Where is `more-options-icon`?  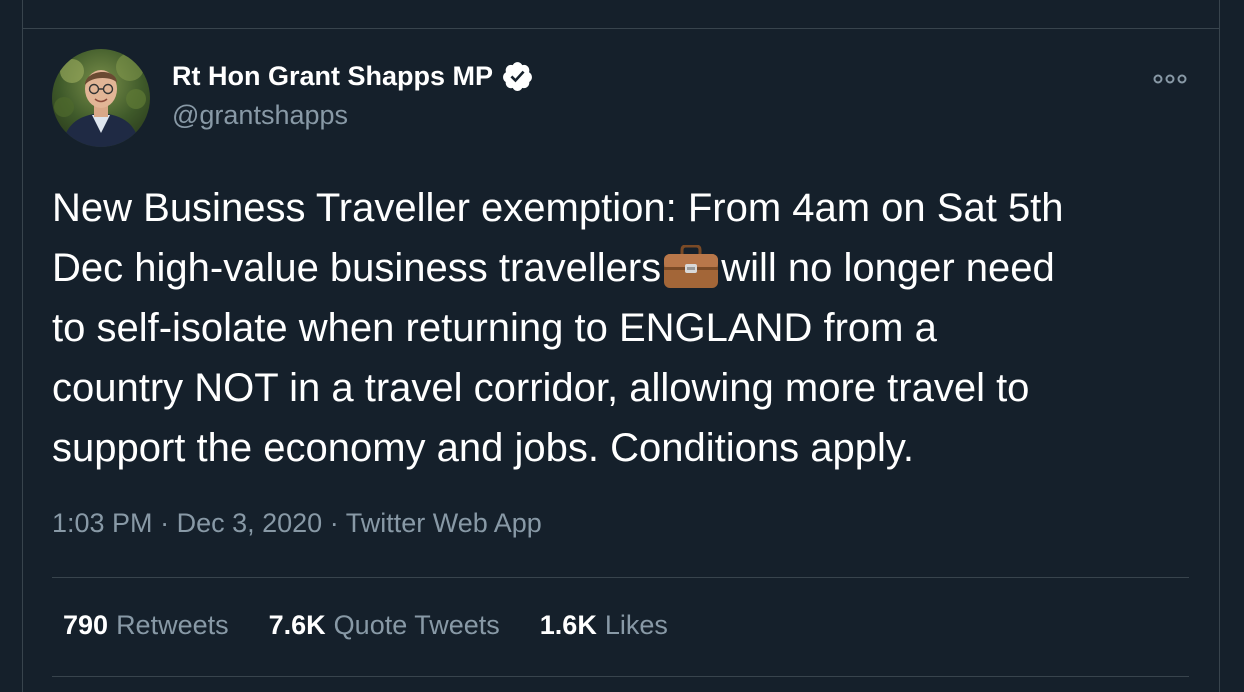
more-options-icon is located at coordinates (1170, 79).